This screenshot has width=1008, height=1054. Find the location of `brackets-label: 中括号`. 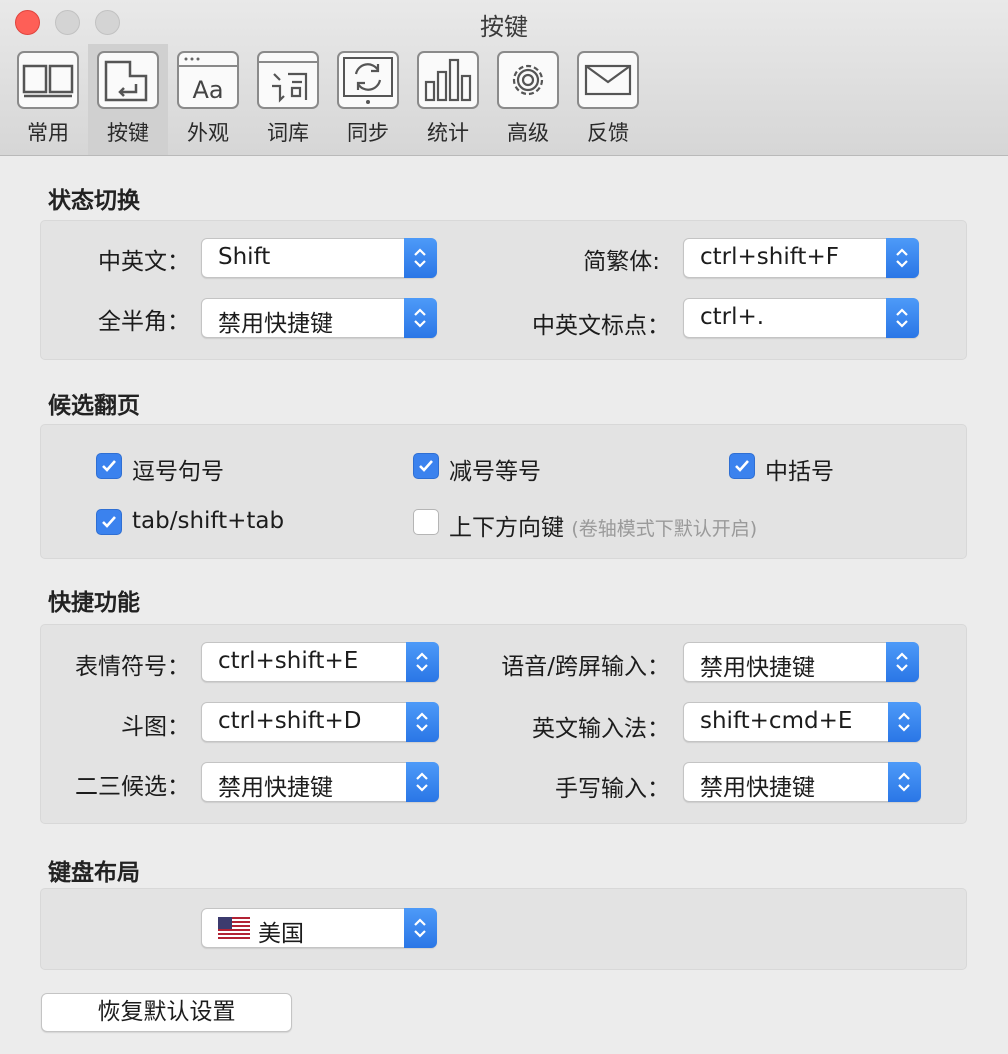

brackets-label: 中括号 is located at coordinates (799, 472).